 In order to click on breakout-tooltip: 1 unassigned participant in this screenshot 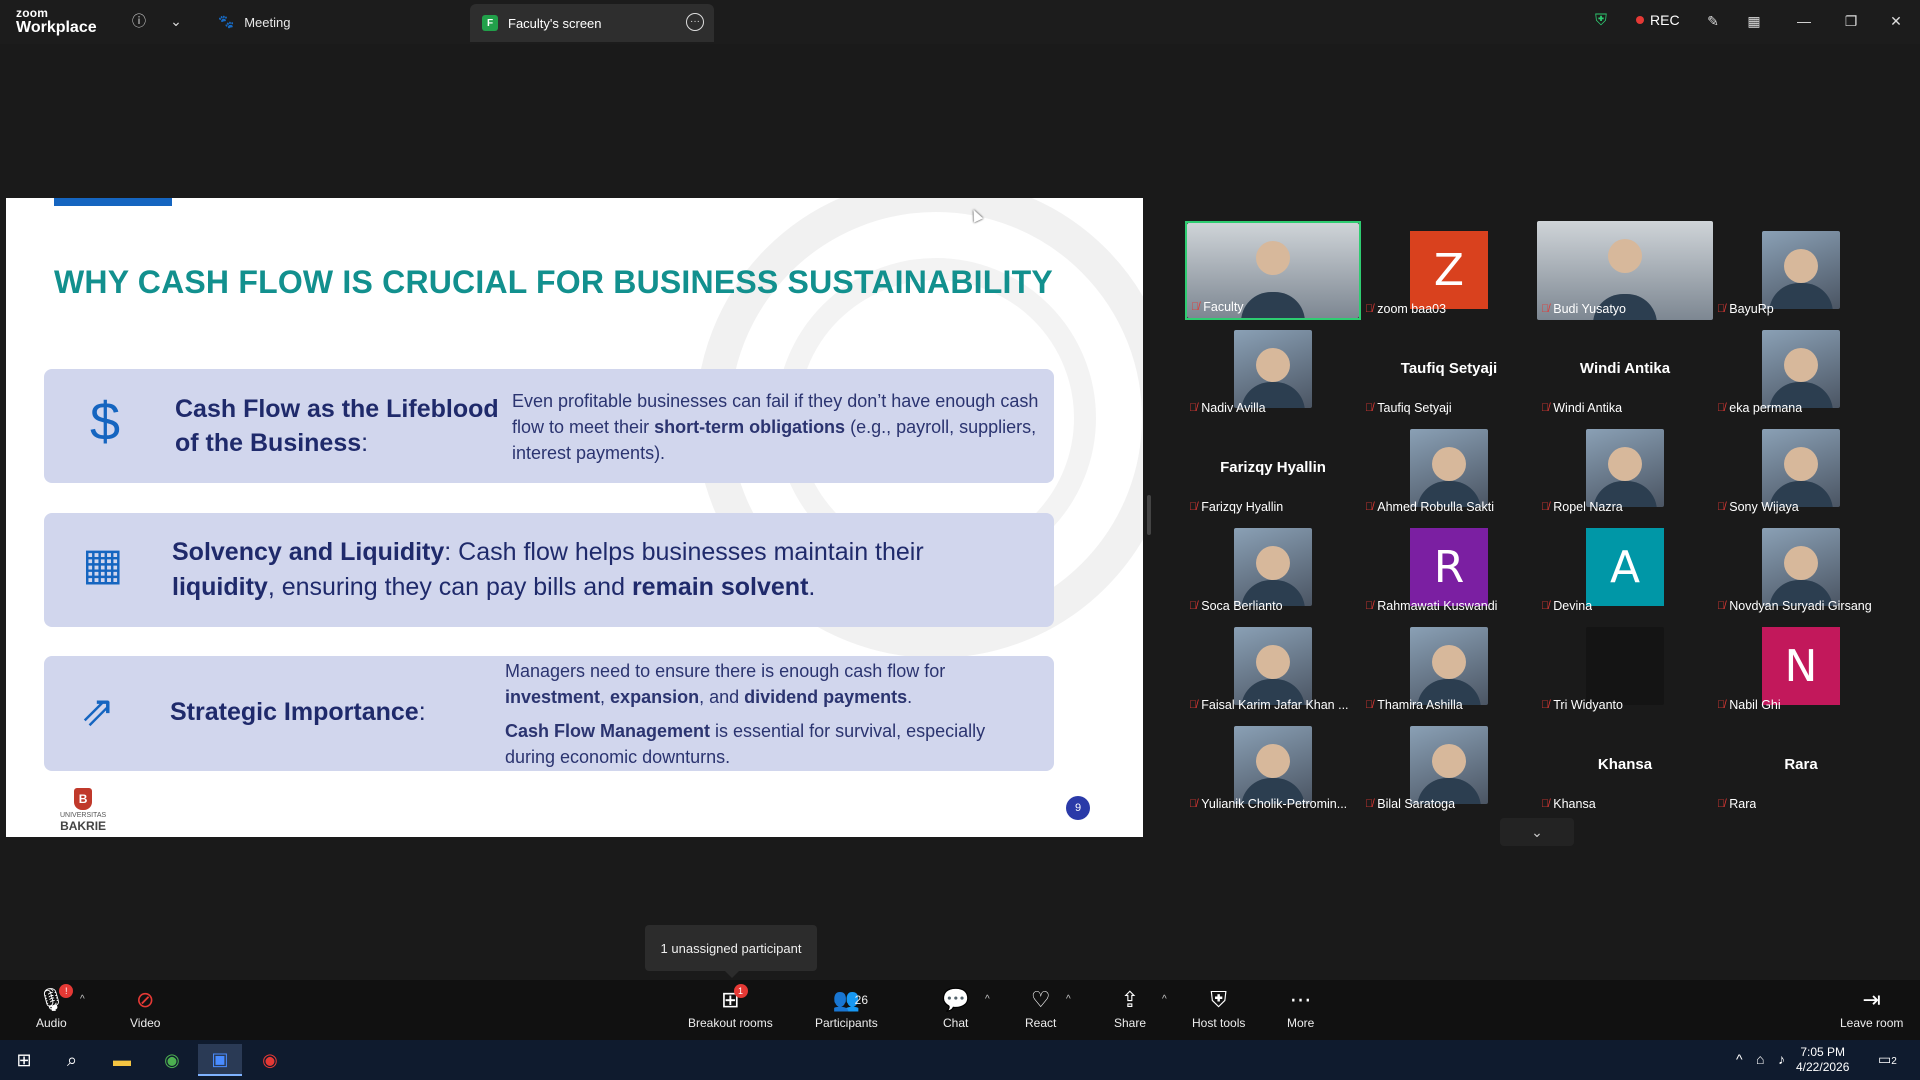, I will do `click(731, 951)`.